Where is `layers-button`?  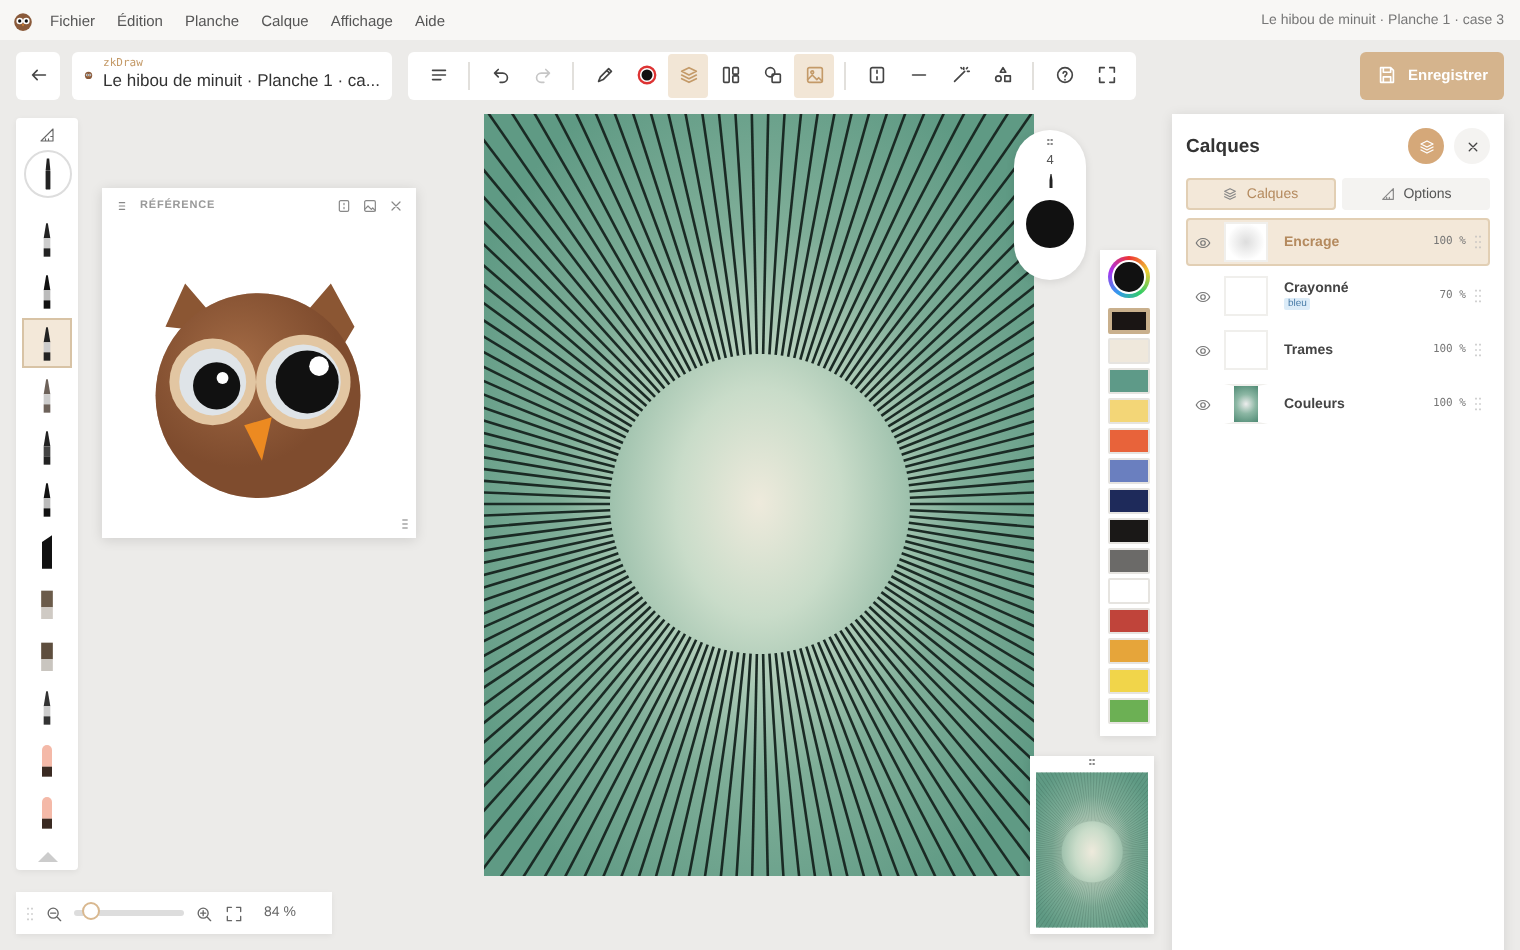 layers-button is located at coordinates (1426, 146).